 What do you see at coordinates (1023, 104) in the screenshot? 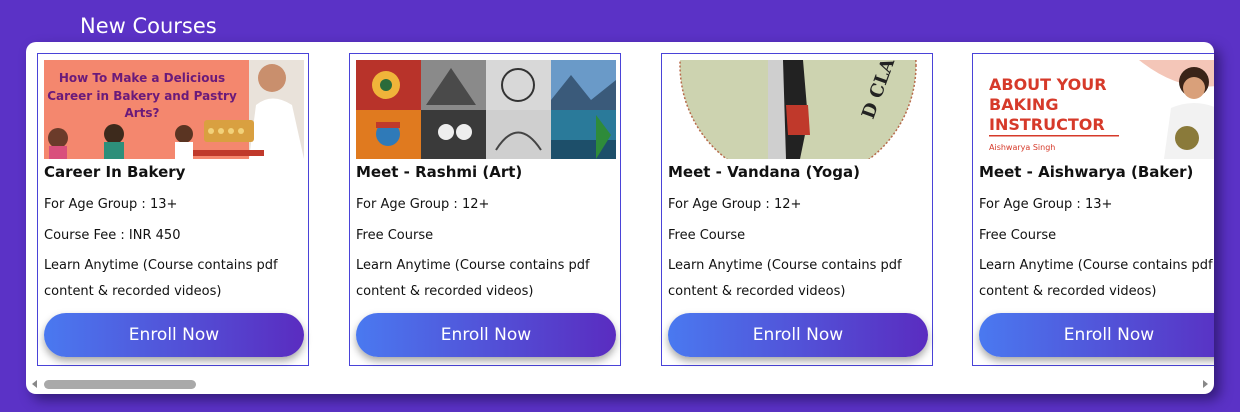
I see `svg-text: BAKING` at bounding box center [1023, 104].